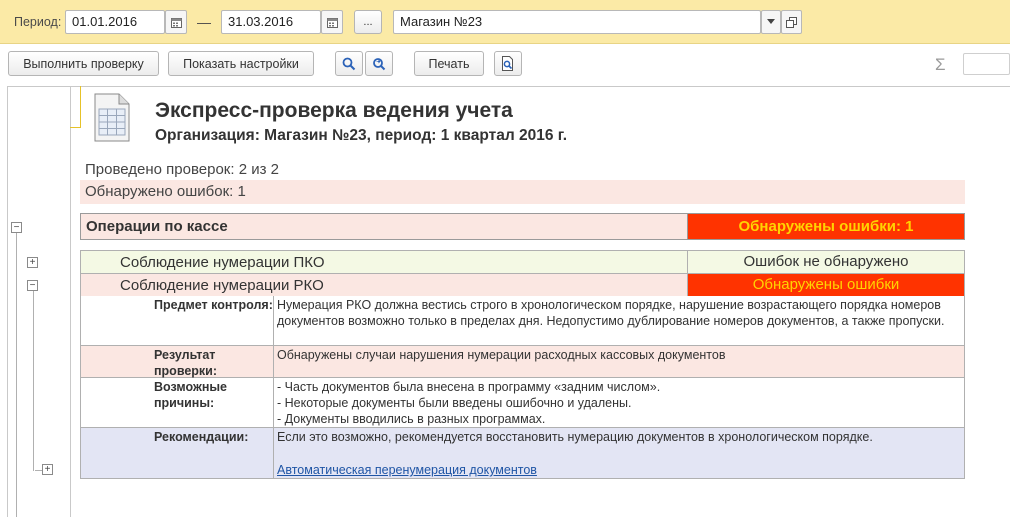 The width and height of the screenshot is (1010, 517). Describe the element at coordinates (825, 226) in the screenshot. I see `section-status-badge: Обнаружены ошибки: 1` at that location.